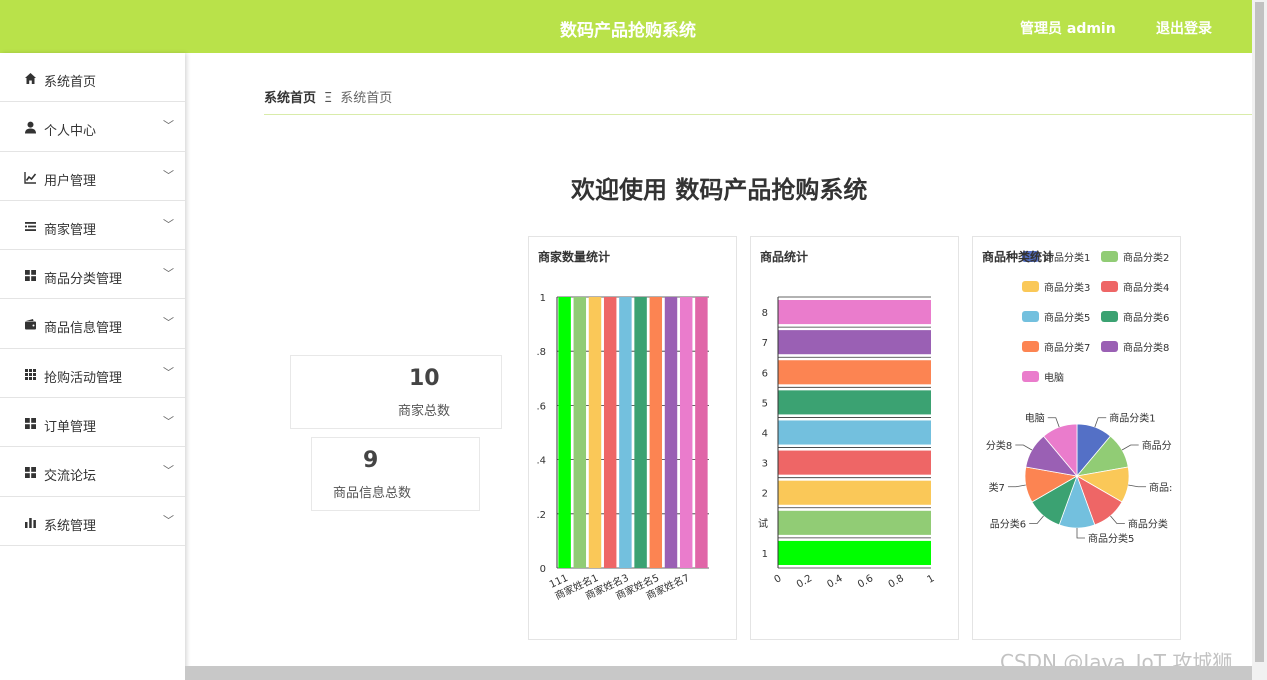 This screenshot has width=1267, height=680. Describe the element at coordinates (1146, 317) in the screenshot. I see `legend-label: 商品分类6` at that location.